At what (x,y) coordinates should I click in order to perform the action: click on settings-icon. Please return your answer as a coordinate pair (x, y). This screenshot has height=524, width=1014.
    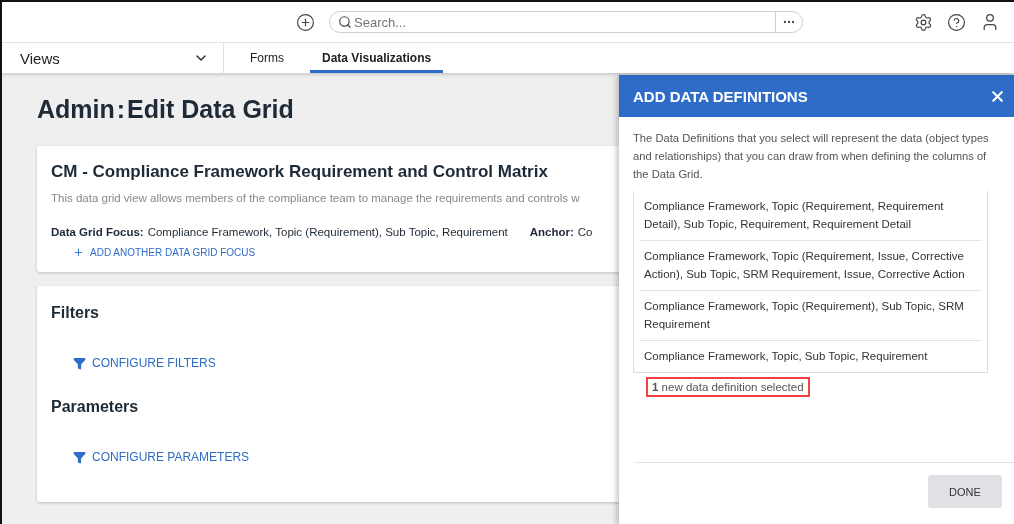
    Looking at the image, I should click on (923, 22).